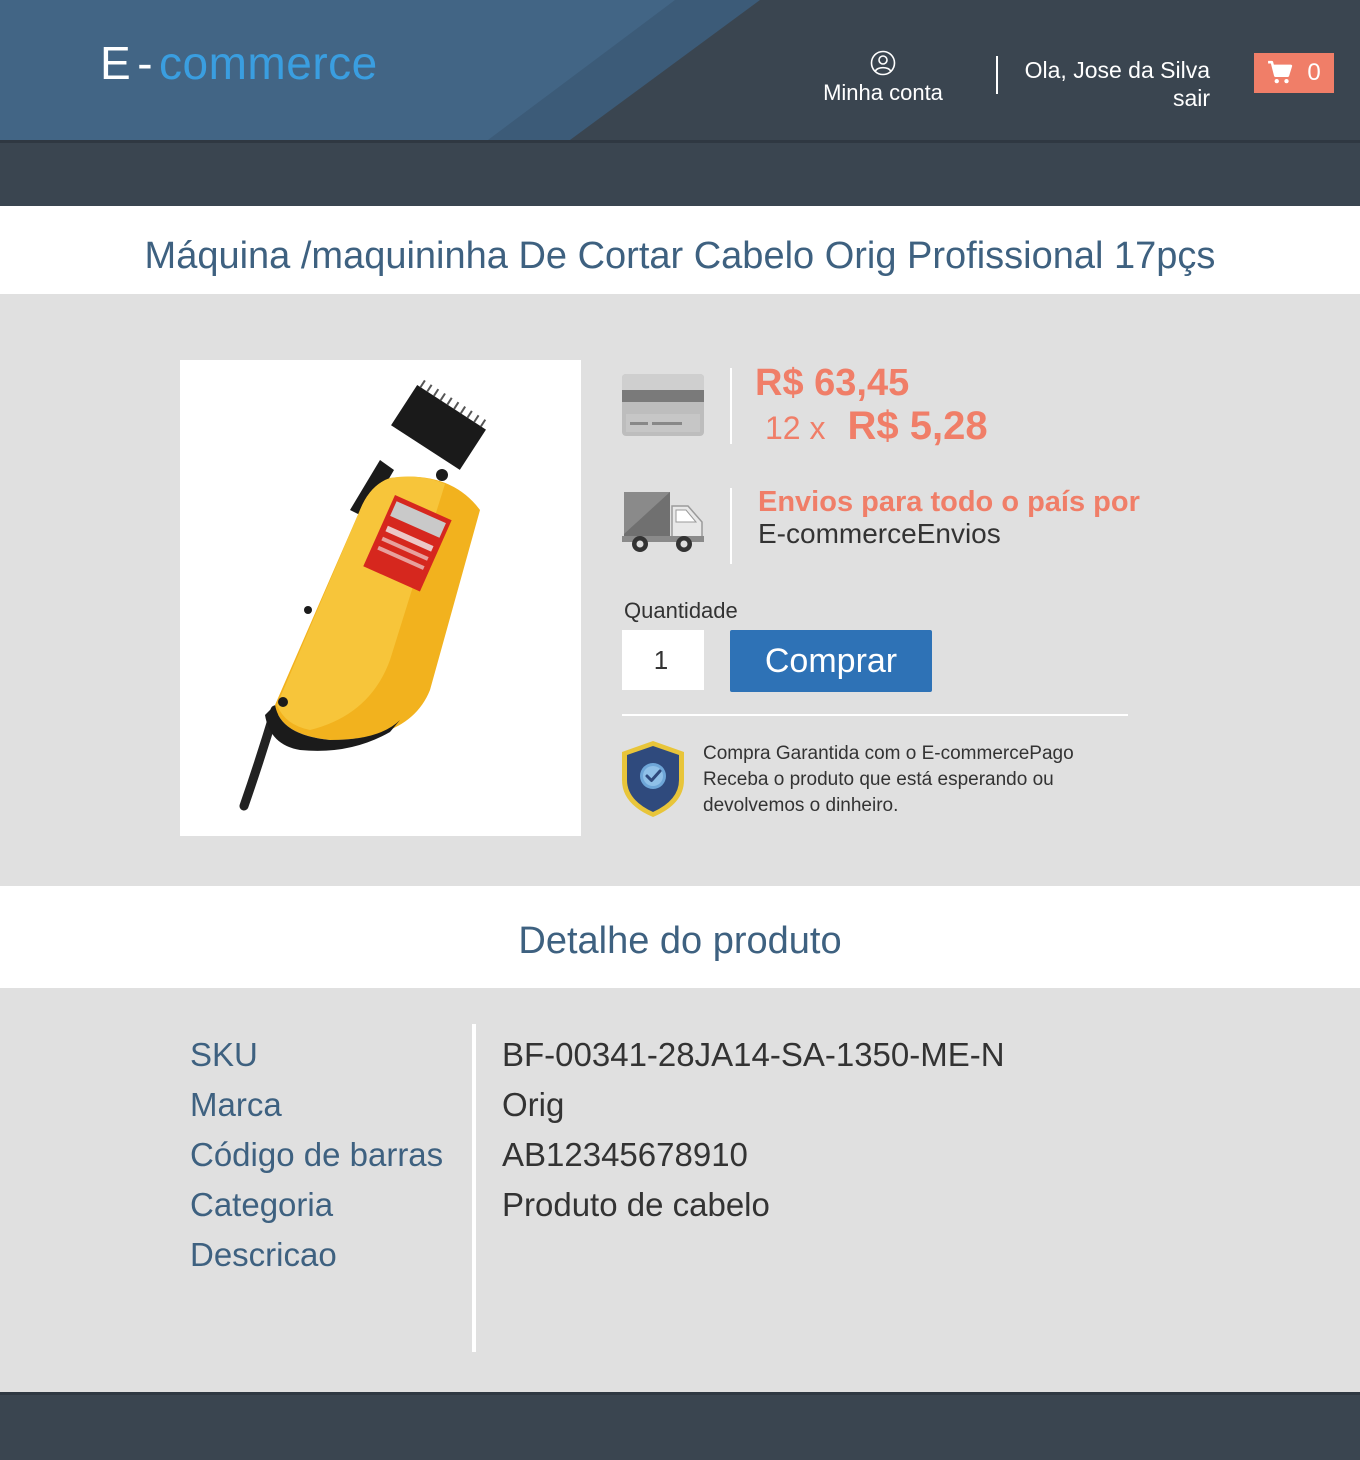 The height and width of the screenshot is (1460, 1360). Describe the element at coordinates (997, 75) in the screenshot. I see `header-divider` at that location.